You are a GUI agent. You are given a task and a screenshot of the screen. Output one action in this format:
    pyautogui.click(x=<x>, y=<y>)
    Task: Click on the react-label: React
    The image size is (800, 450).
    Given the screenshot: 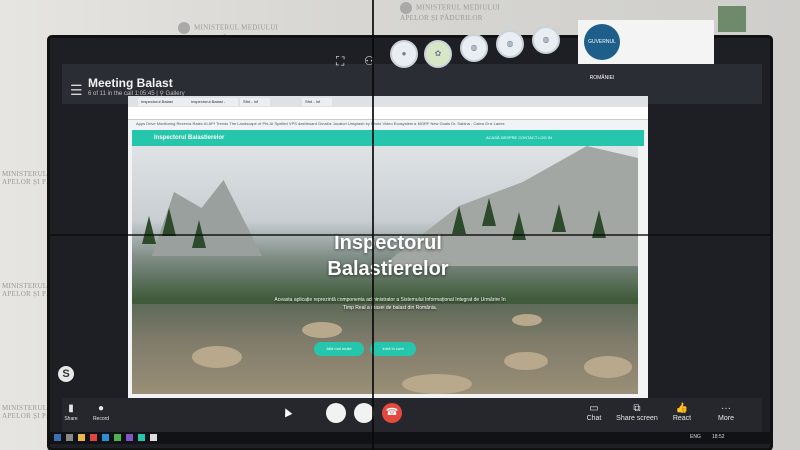 What is the action you would take?
    pyautogui.click(x=682, y=418)
    